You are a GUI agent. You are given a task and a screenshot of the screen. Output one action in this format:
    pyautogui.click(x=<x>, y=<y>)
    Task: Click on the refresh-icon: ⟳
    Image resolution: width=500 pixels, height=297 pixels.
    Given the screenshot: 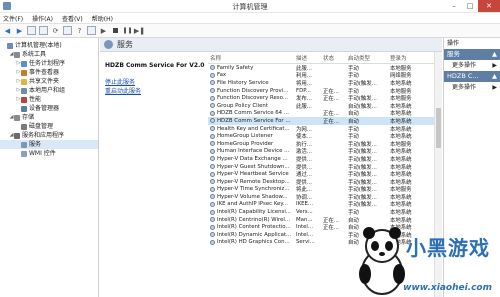 What is the action you would take?
    pyautogui.click(x=55, y=30)
    